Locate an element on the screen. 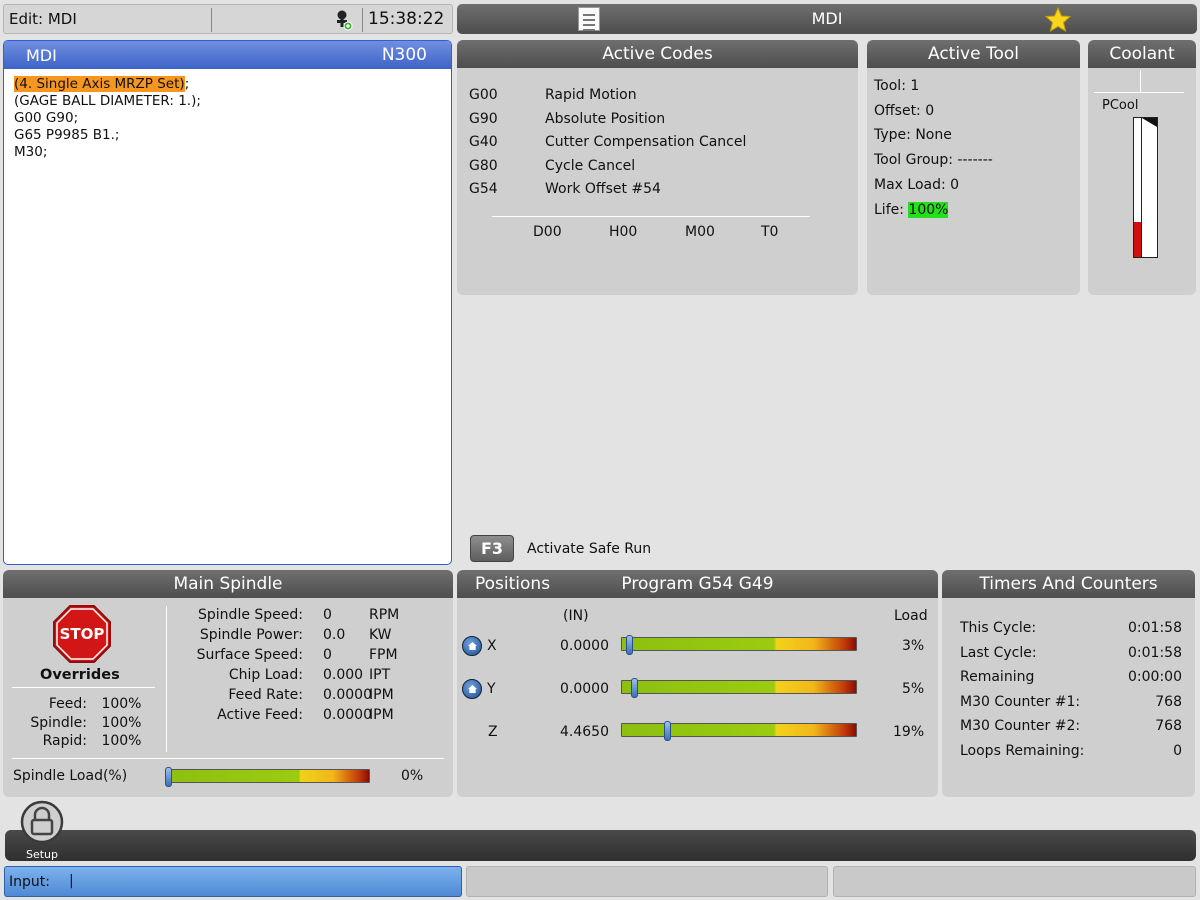 This screenshot has height=900, width=1200. timer-last-cycle: Last Cycle: 0:01:58 is located at coordinates (1071, 652).